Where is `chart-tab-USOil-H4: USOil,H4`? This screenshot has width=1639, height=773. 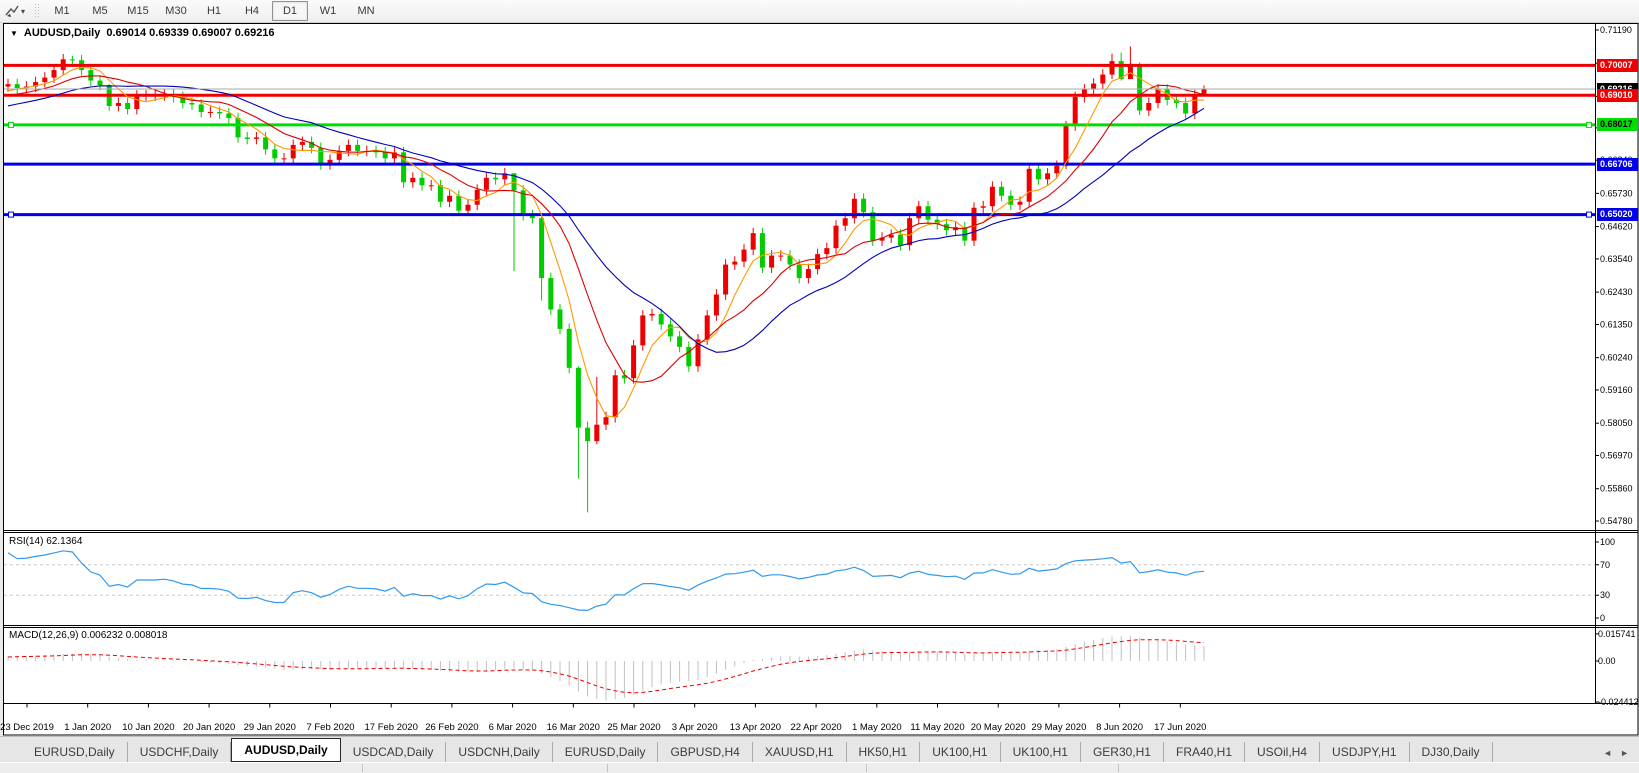 chart-tab-USOil-H4: USOil,H4 is located at coordinates (1283, 752).